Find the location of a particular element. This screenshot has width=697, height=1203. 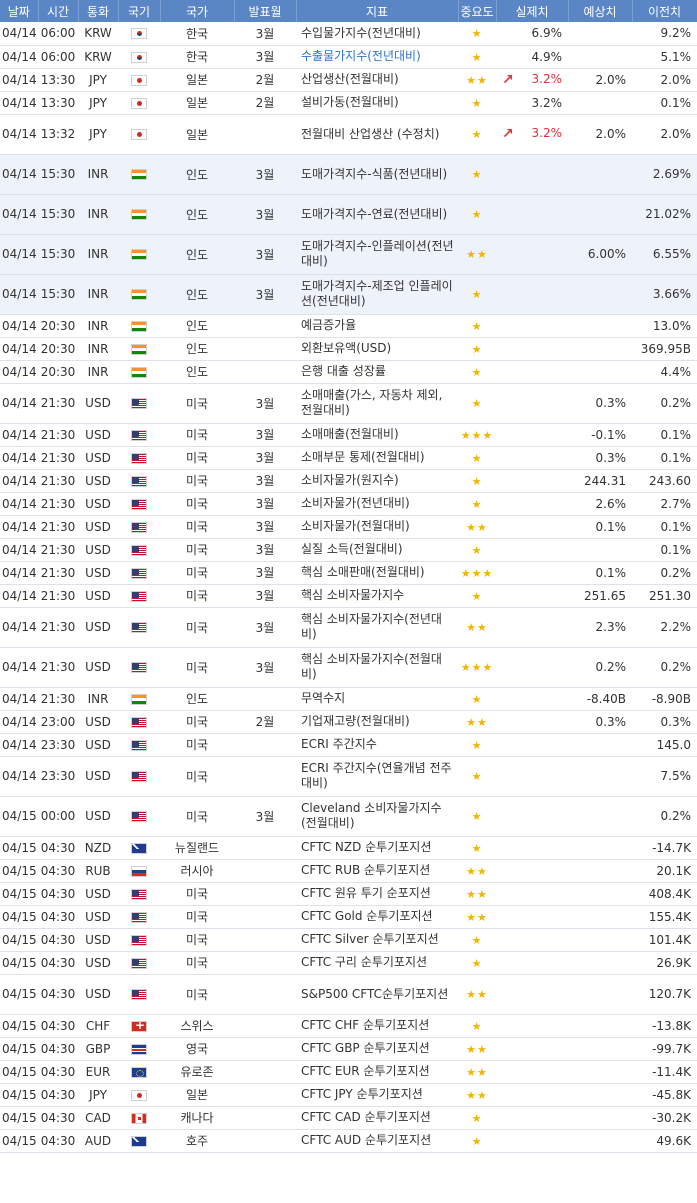

indicator-link: CFTC GBP 순투기포지션 is located at coordinates (365, 1048).